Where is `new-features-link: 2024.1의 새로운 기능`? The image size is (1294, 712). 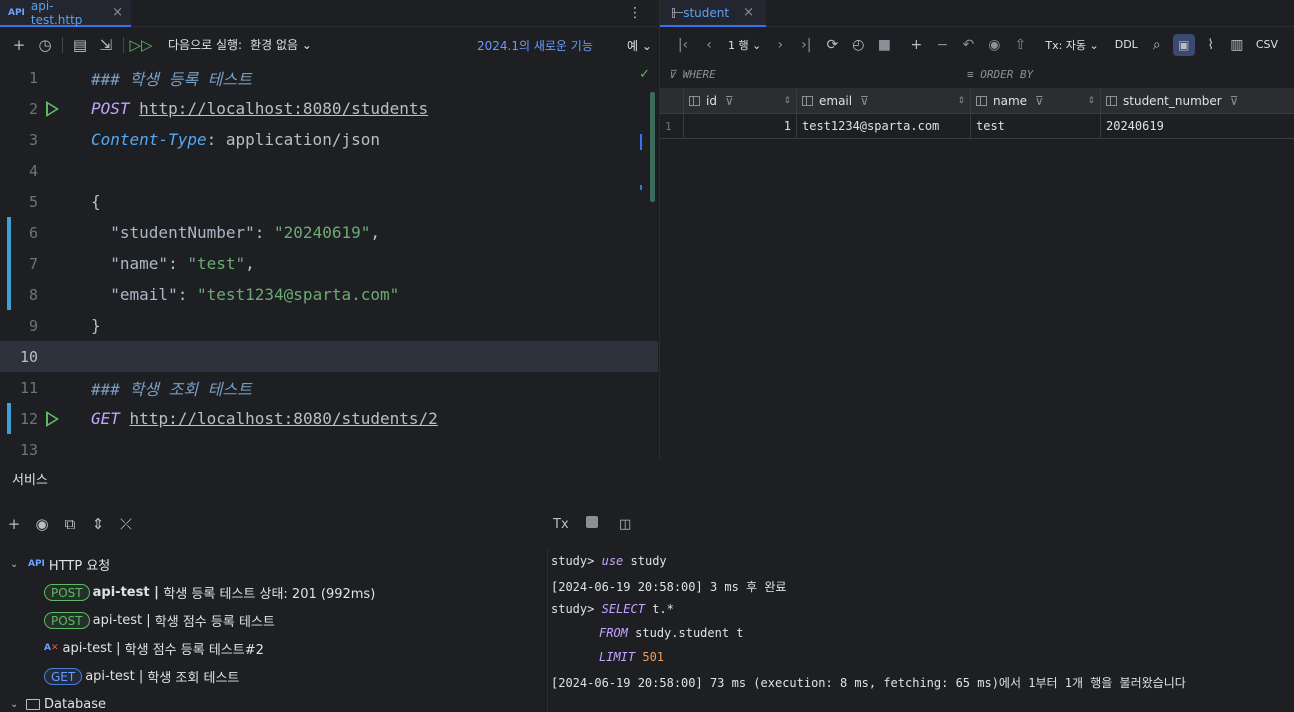
new-features-link: 2024.1의 새로운 기능 is located at coordinates (535, 45).